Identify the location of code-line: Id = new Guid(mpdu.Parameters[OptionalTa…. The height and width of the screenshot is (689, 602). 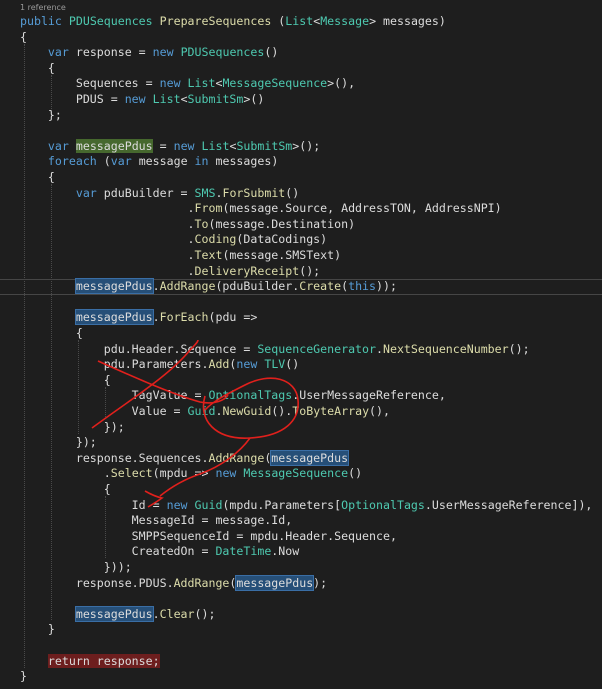
(301, 506).